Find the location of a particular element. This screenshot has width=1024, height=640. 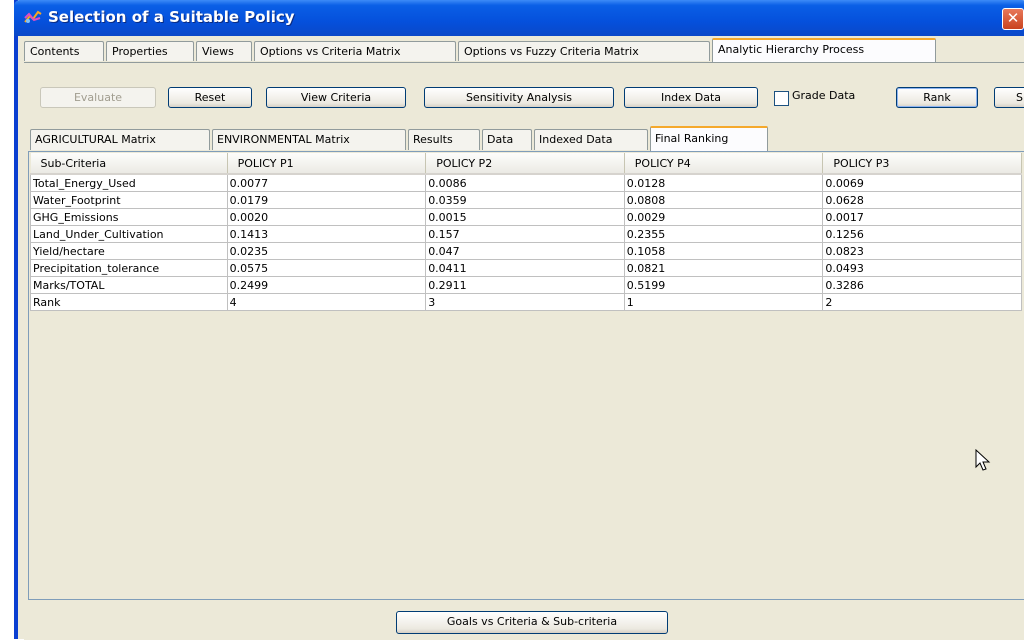

table-cell: 0.0575 is located at coordinates (326, 268).